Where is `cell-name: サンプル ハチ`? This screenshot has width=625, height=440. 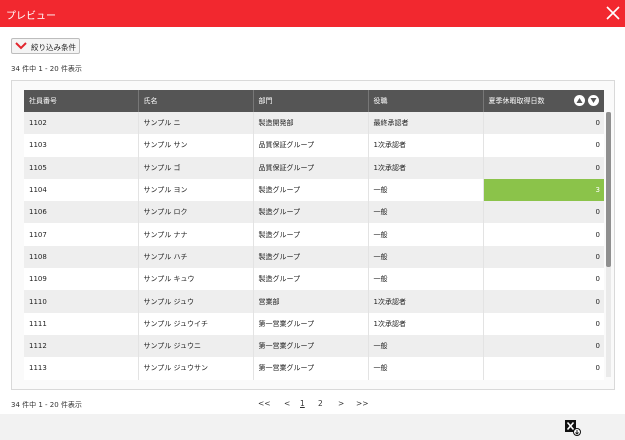
cell-name: サンプル ハチ is located at coordinates (196, 257).